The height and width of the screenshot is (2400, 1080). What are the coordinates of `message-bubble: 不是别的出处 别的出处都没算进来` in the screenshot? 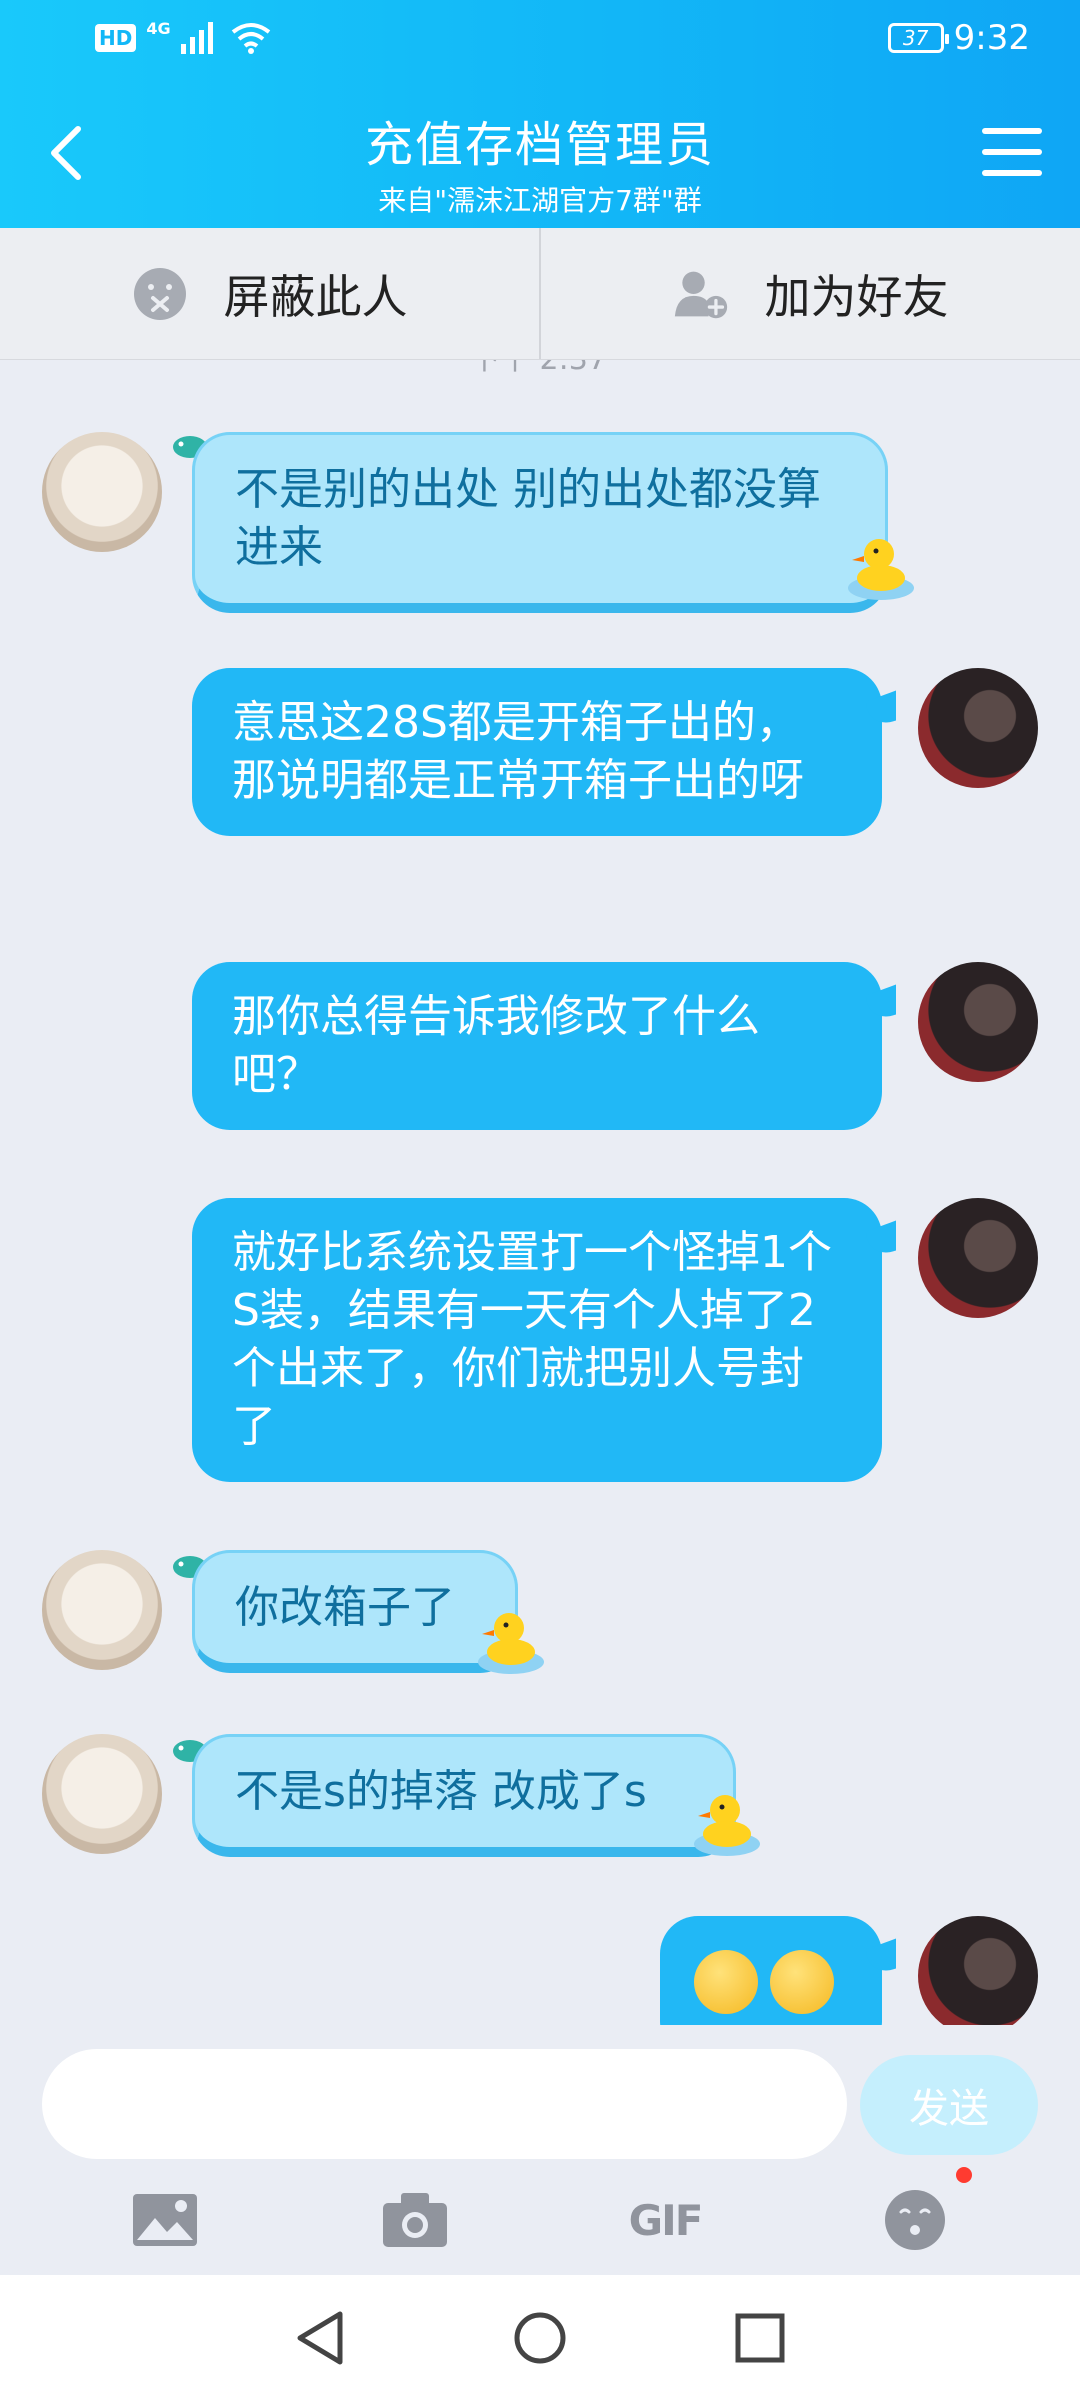 It's located at (540, 522).